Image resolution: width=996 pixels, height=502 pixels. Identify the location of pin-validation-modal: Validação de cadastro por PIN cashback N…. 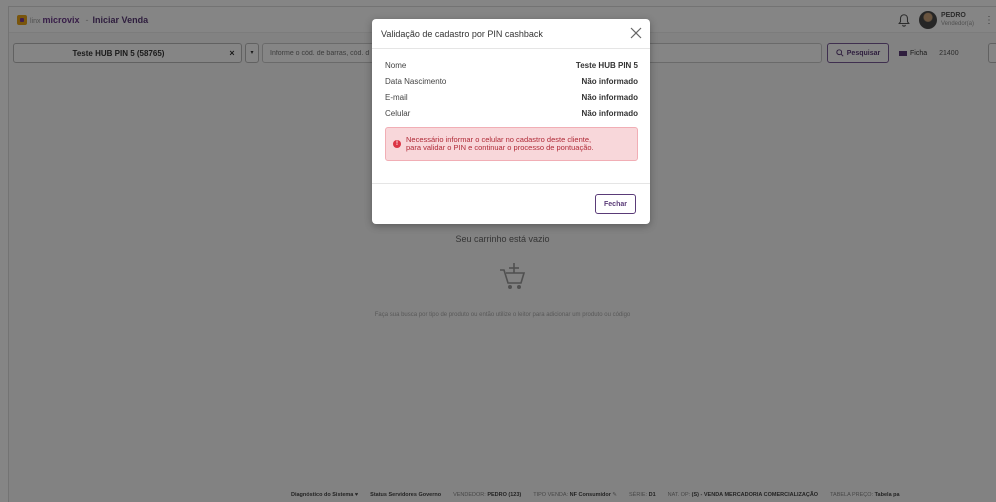
(511, 121).